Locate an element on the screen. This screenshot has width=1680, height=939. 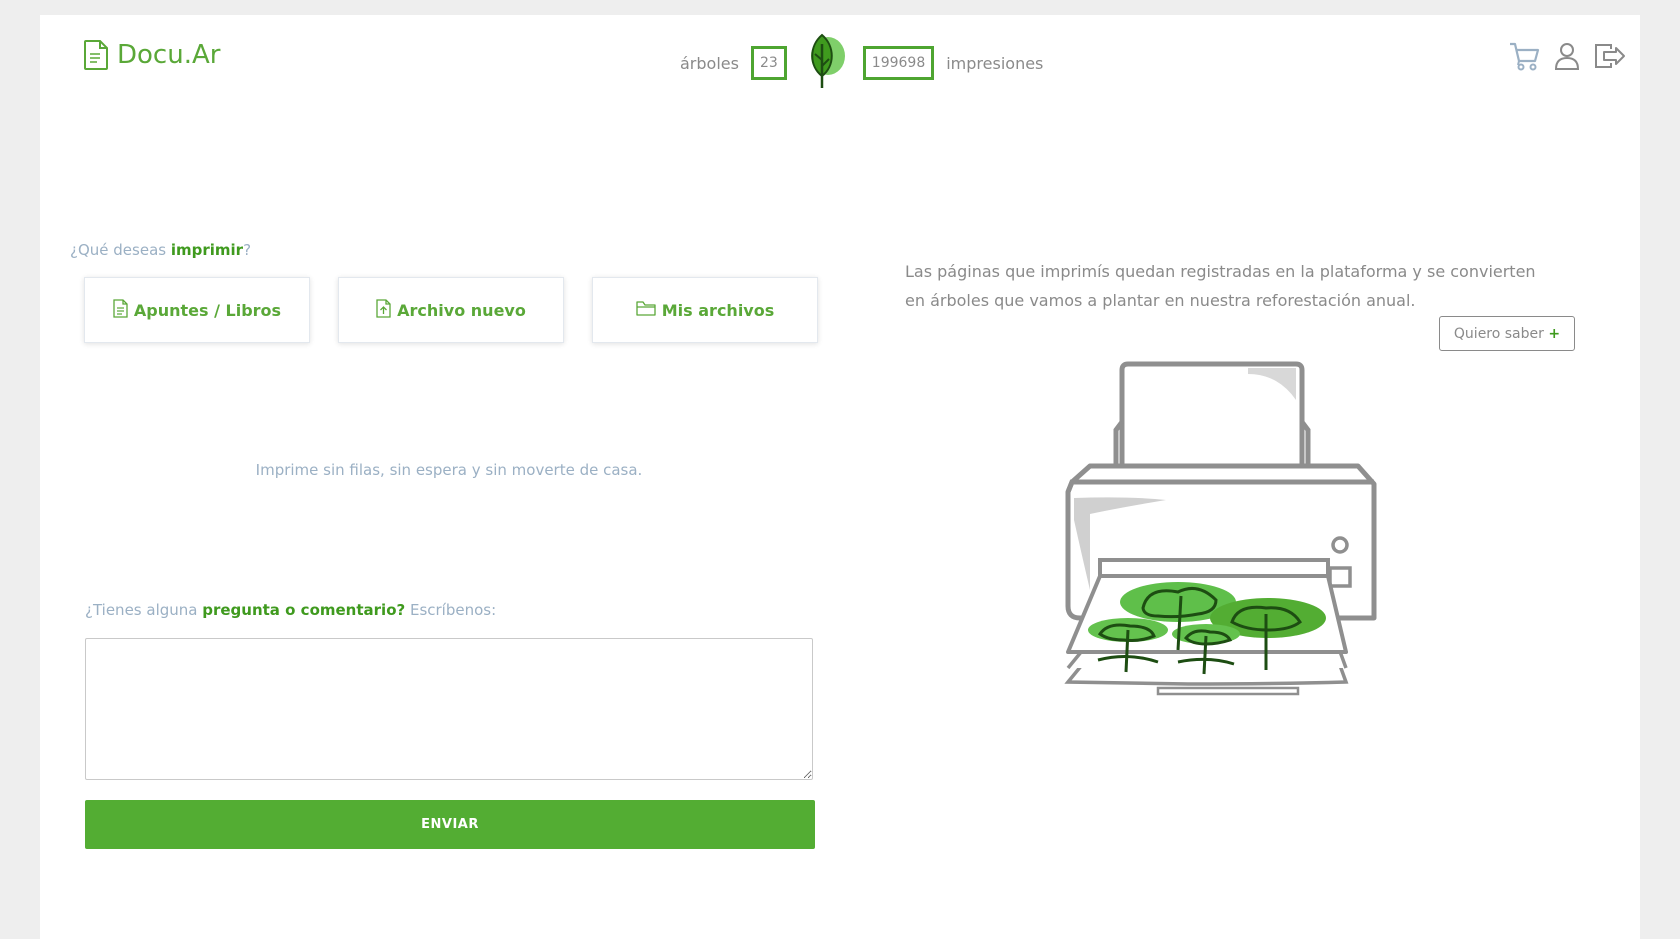
plus-icon: + is located at coordinates (1554, 333).